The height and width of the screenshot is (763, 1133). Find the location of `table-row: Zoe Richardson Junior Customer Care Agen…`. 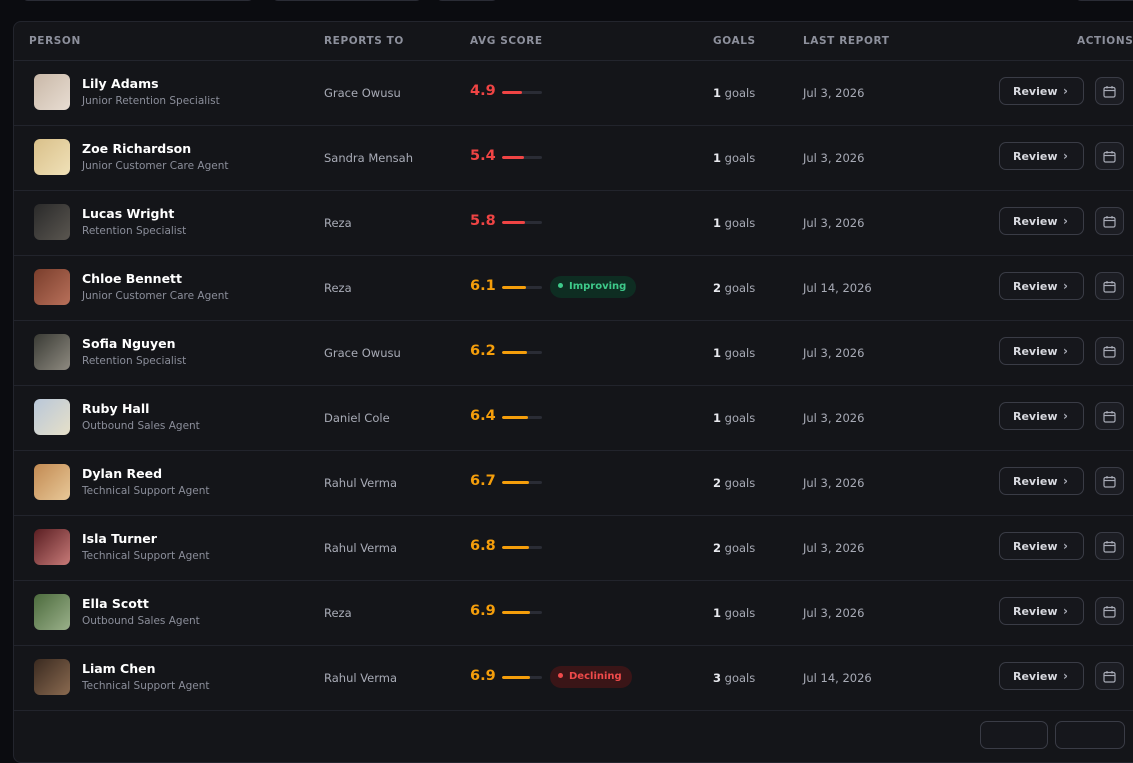

table-row: Zoe Richardson Junior Customer Care Agen… is located at coordinates (573, 158).